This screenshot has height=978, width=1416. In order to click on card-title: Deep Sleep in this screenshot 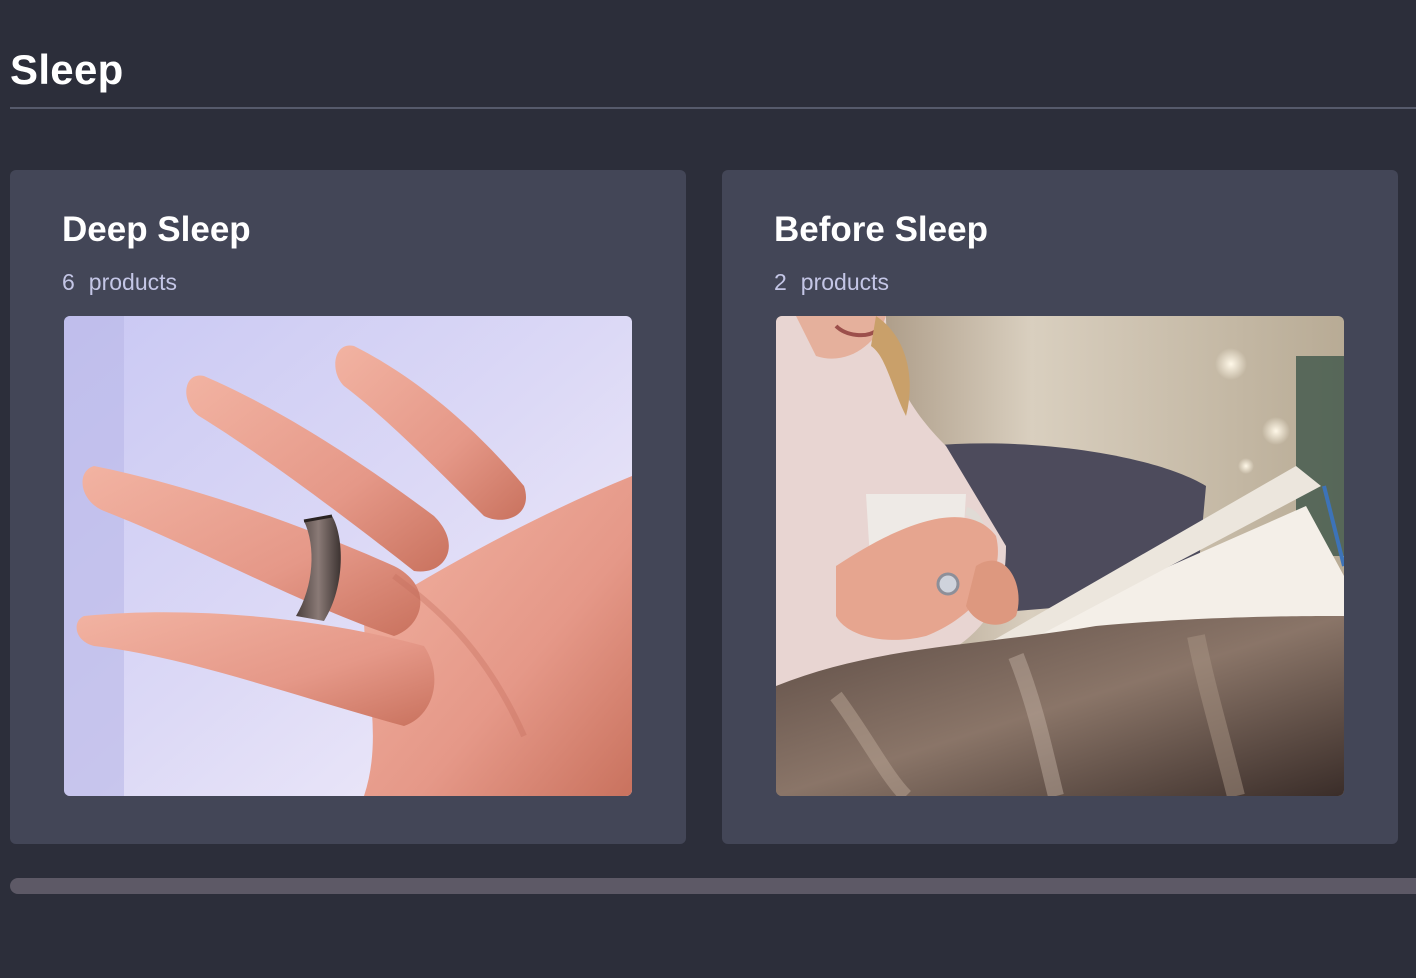, I will do `click(156, 229)`.